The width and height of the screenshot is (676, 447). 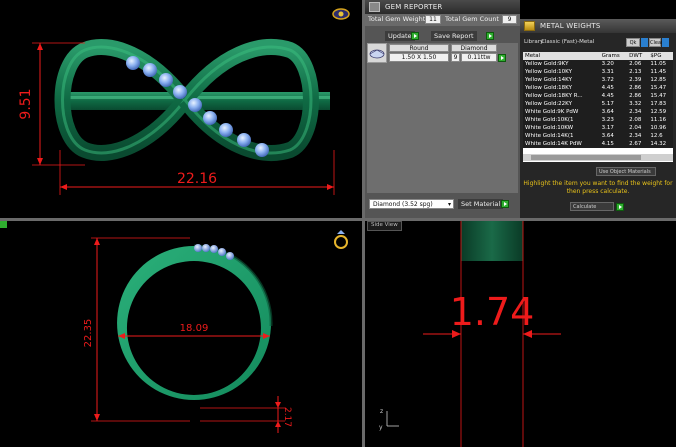 What do you see at coordinates (26, 103) in the screenshot?
I see `height-value: 9.51` at bounding box center [26, 103].